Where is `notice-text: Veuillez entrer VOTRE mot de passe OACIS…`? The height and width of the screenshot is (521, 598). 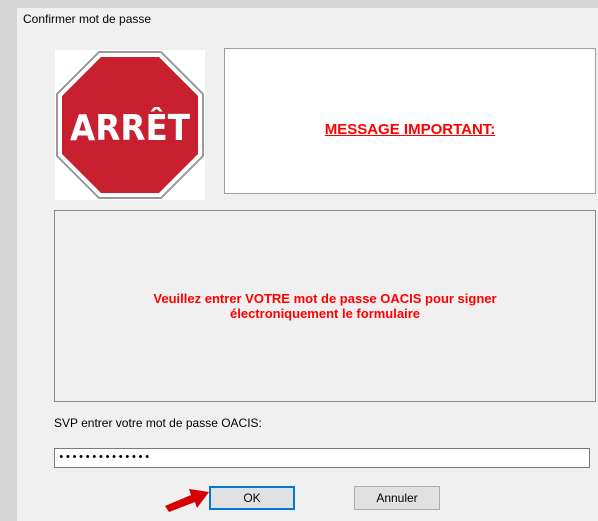 notice-text: Veuillez entrer VOTRE mot de passe OACIS… is located at coordinates (325, 306).